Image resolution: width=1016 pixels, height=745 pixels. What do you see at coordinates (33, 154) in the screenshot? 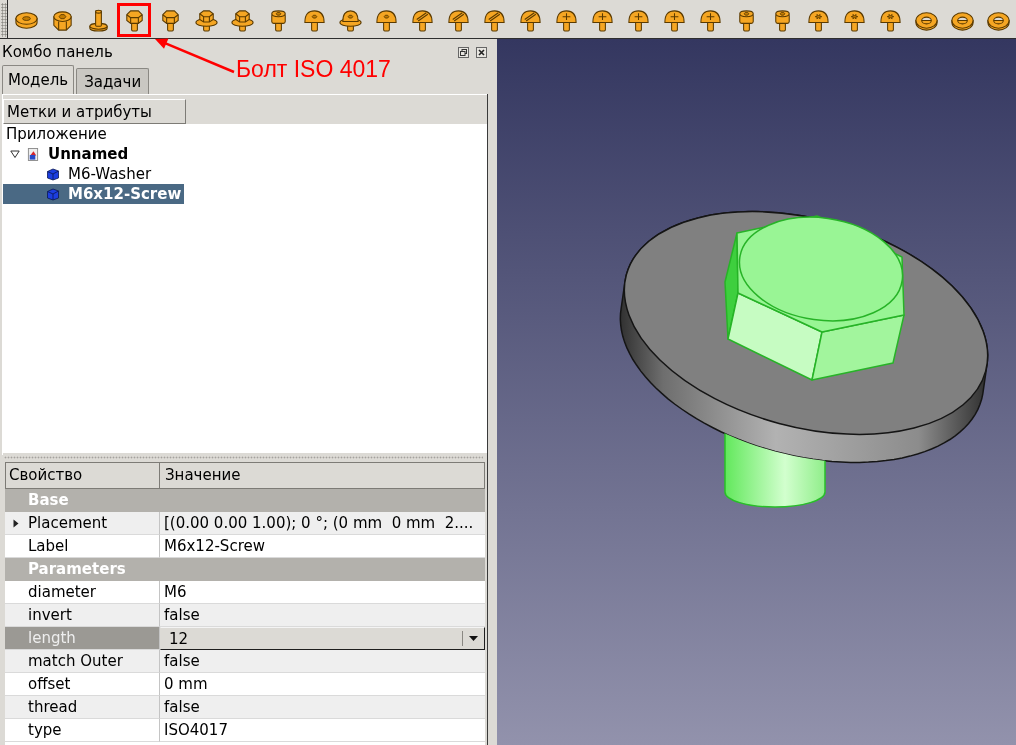
I see `document-icon` at bounding box center [33, 154].